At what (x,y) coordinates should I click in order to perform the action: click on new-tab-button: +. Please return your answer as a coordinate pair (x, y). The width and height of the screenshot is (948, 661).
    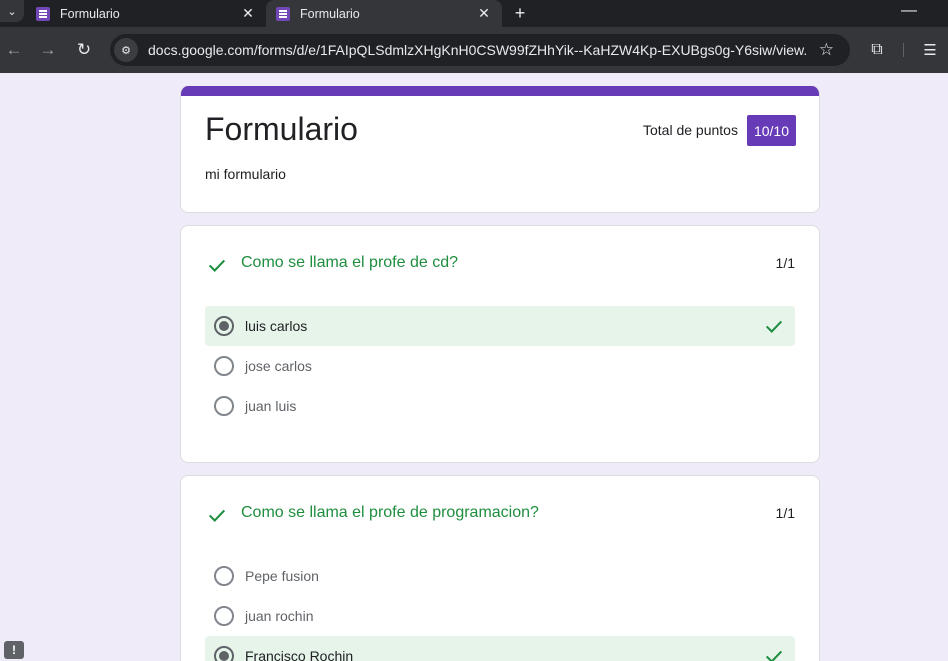
    Looking at the image, I should click on (520, 13).